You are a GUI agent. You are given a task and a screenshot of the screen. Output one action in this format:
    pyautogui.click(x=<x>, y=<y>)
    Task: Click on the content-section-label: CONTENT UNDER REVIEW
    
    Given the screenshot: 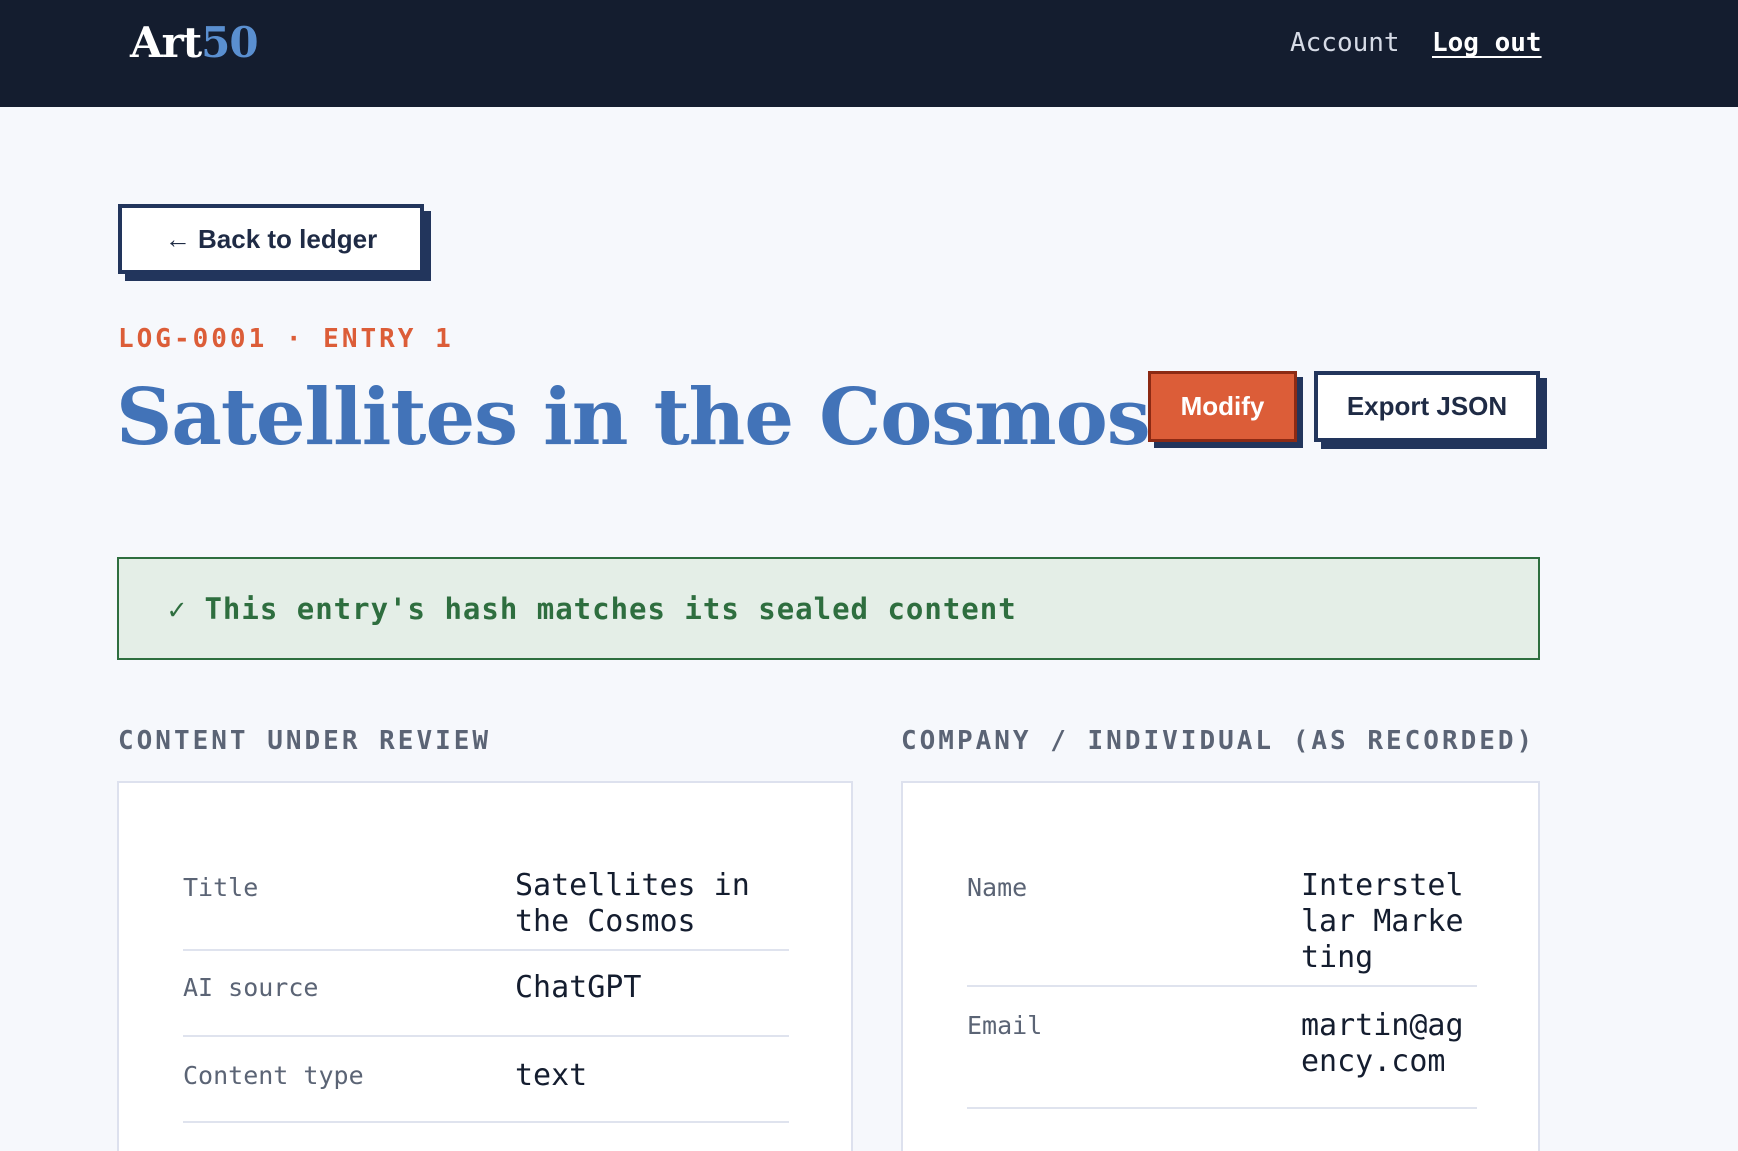 What is the action you would take?
    pyautogui.click(x=305, y=741)
    